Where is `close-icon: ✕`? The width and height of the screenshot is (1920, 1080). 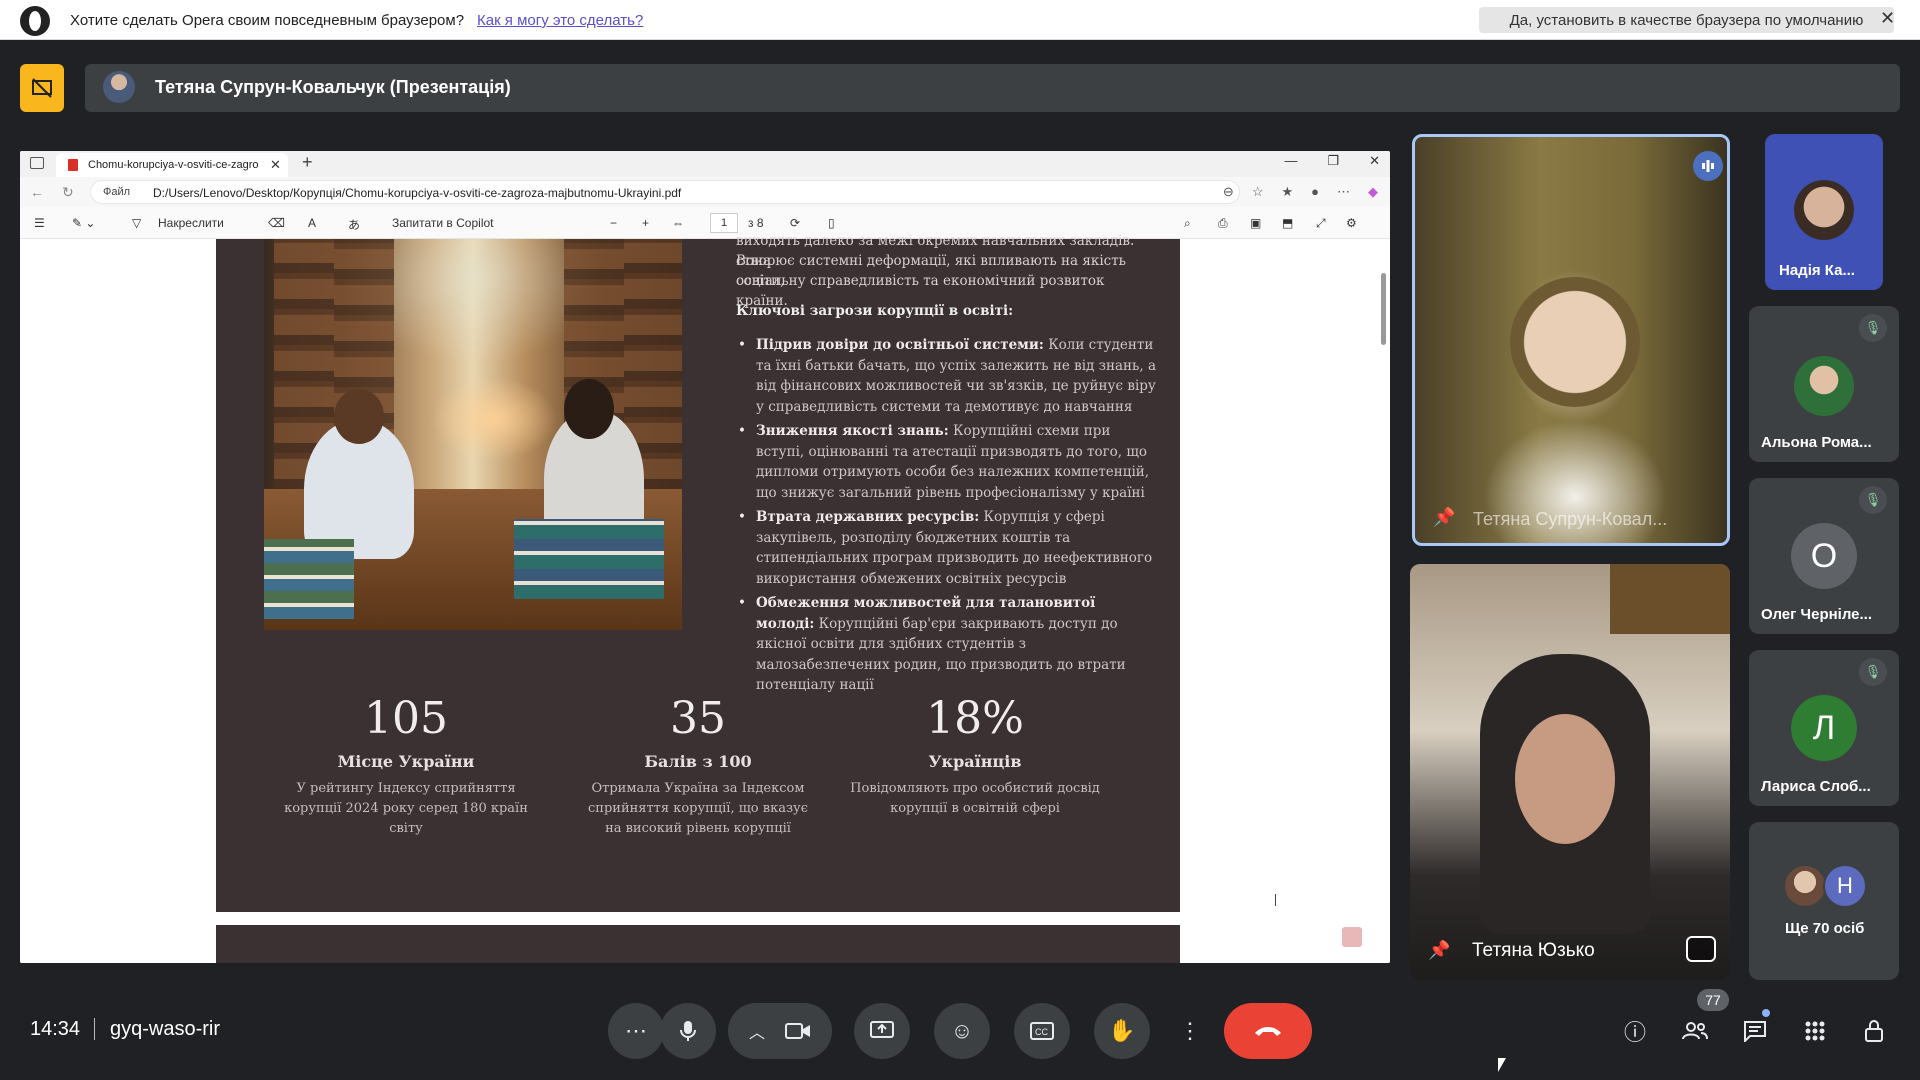 close-icon: ✕ is located at coordinates (1887, 18).